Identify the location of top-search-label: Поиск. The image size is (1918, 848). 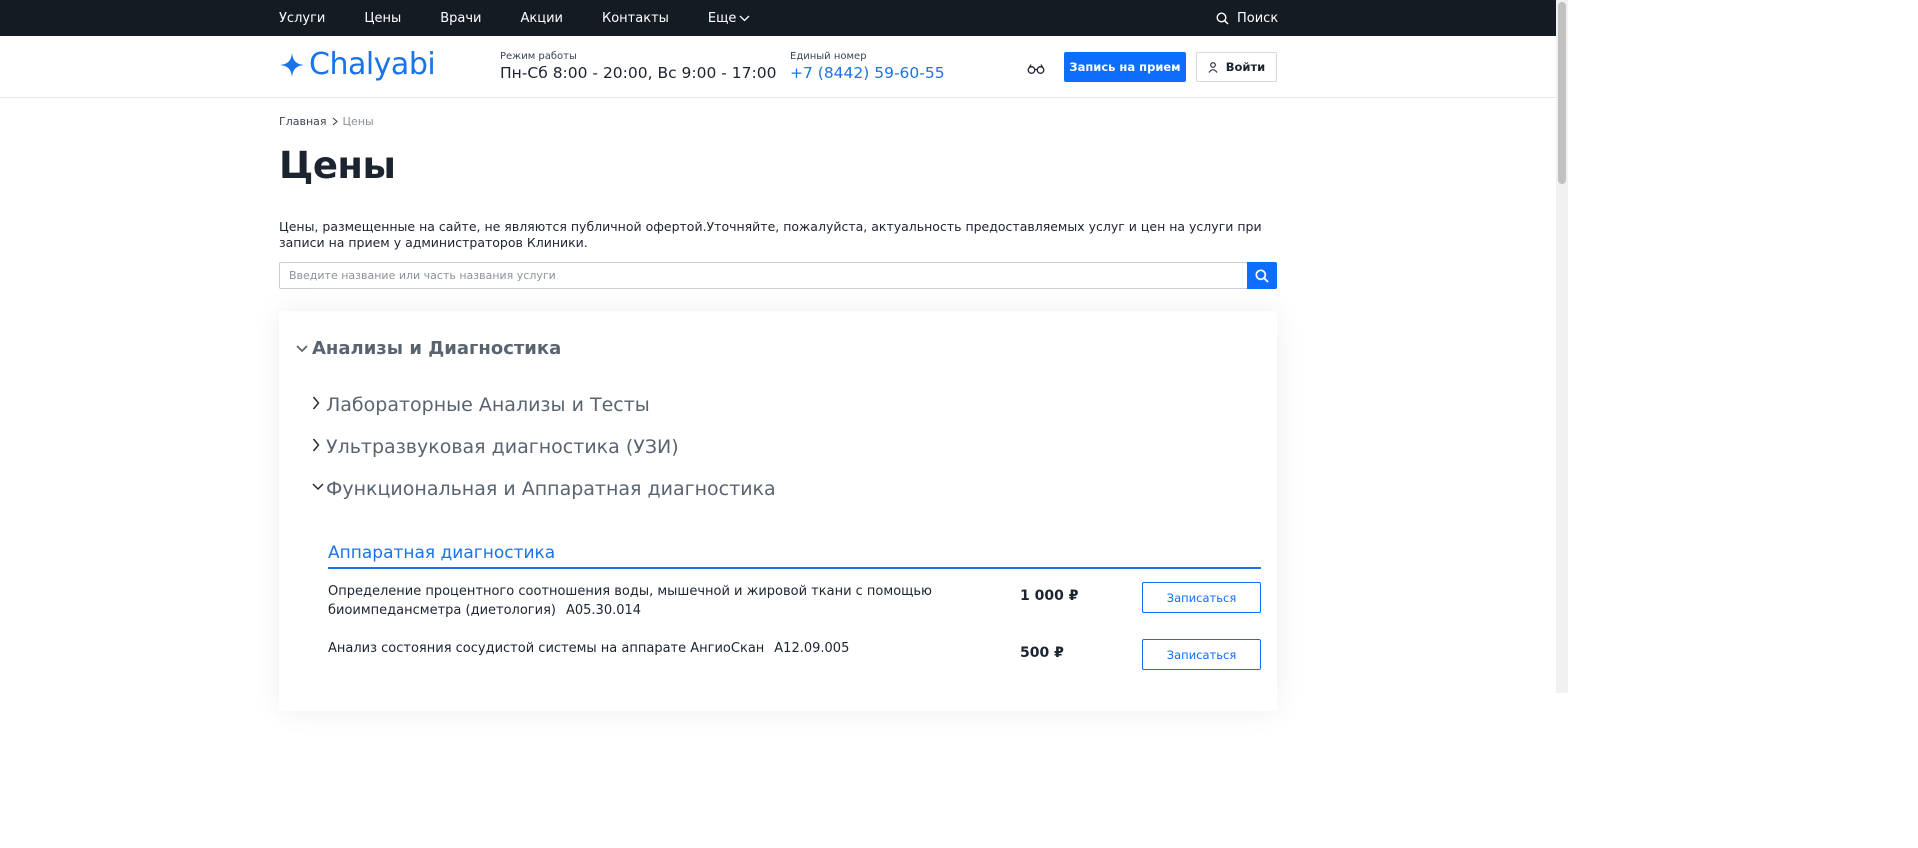
(1258, 18).